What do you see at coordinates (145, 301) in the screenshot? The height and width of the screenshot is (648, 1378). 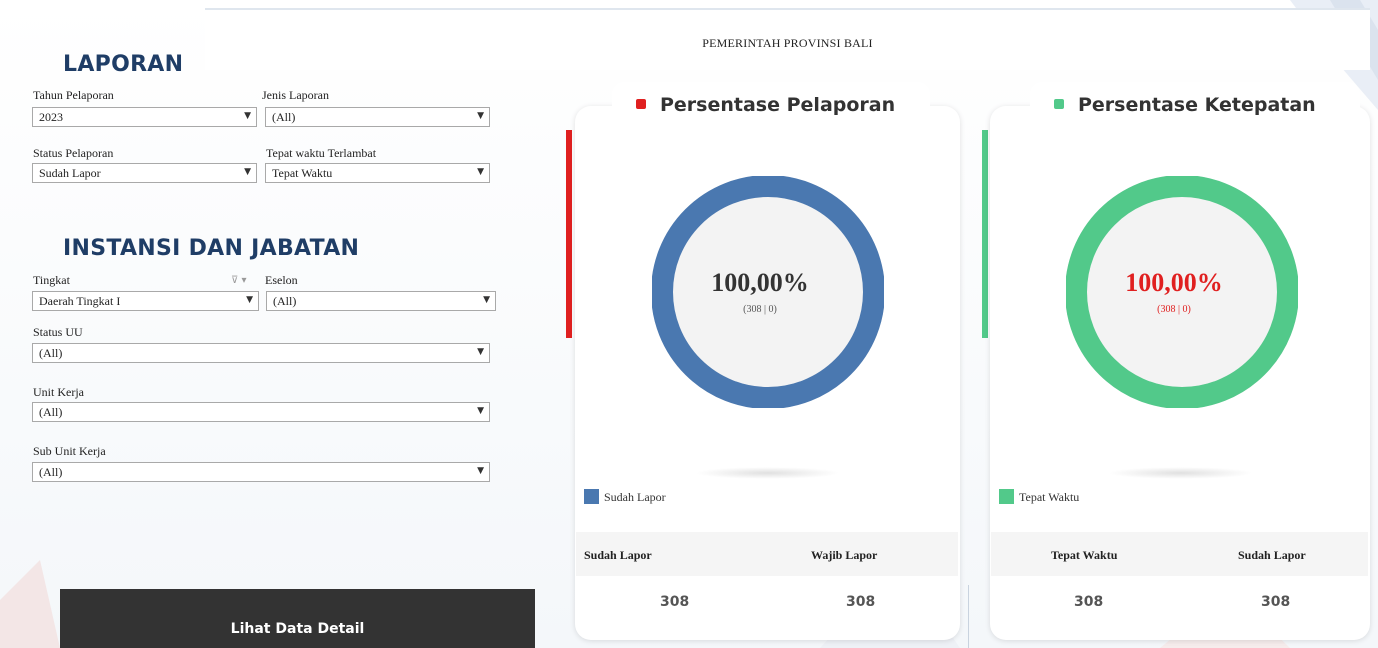 I see `select-tingkat: Daerah Tingkat I ▼` at bounding box center [145, 301].